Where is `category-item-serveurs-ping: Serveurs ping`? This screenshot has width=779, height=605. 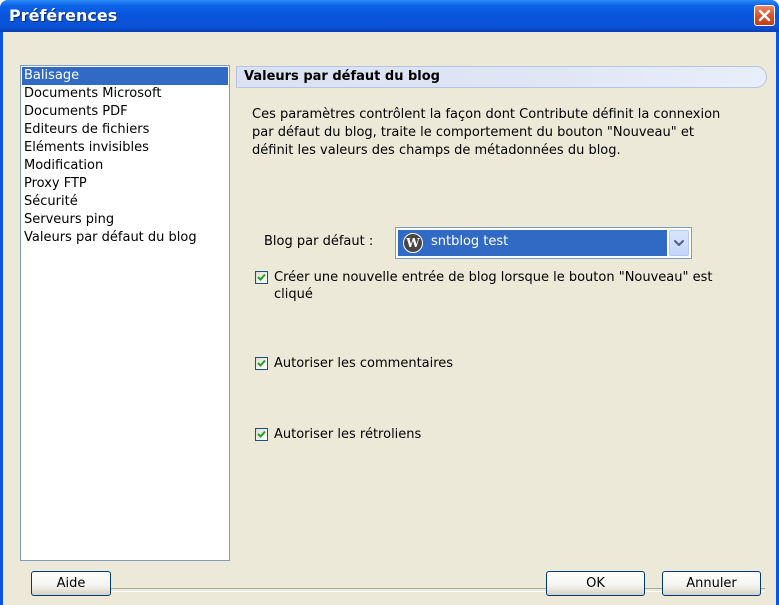
category-item-serveurs-ping: Serveurs ping is located at coordinates (125, 220).